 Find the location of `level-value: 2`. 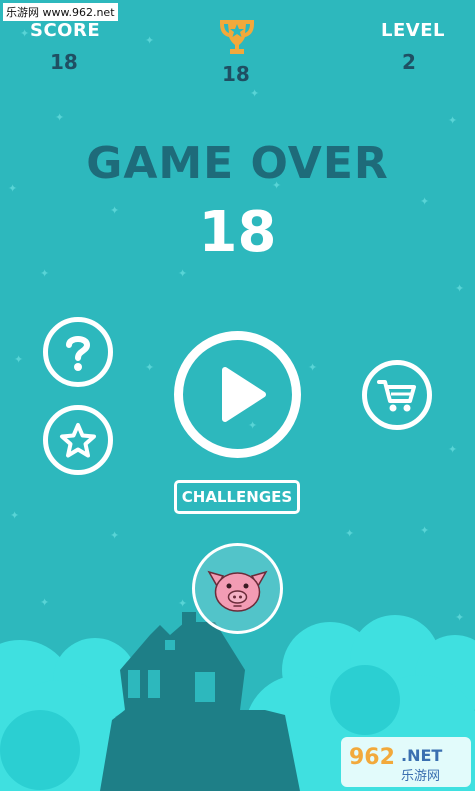

level-value: 2 is located at coordinates (409, 62).